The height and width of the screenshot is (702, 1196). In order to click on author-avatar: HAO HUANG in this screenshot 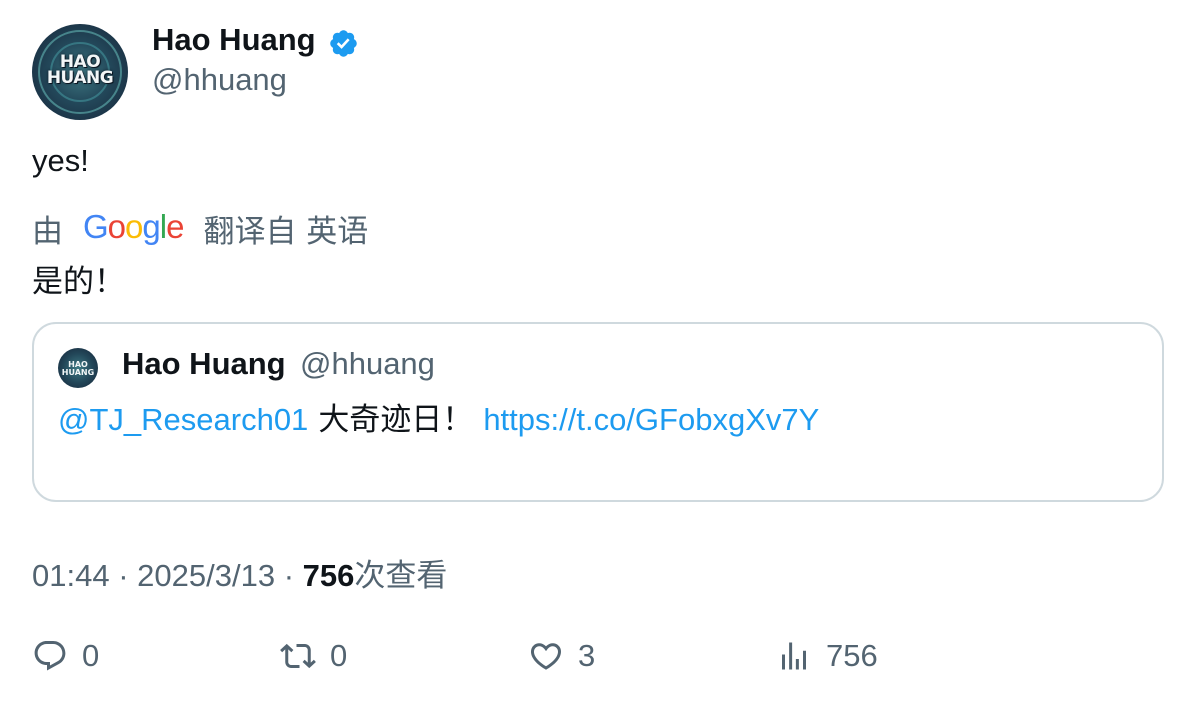, I will do `click(80, 72)`.